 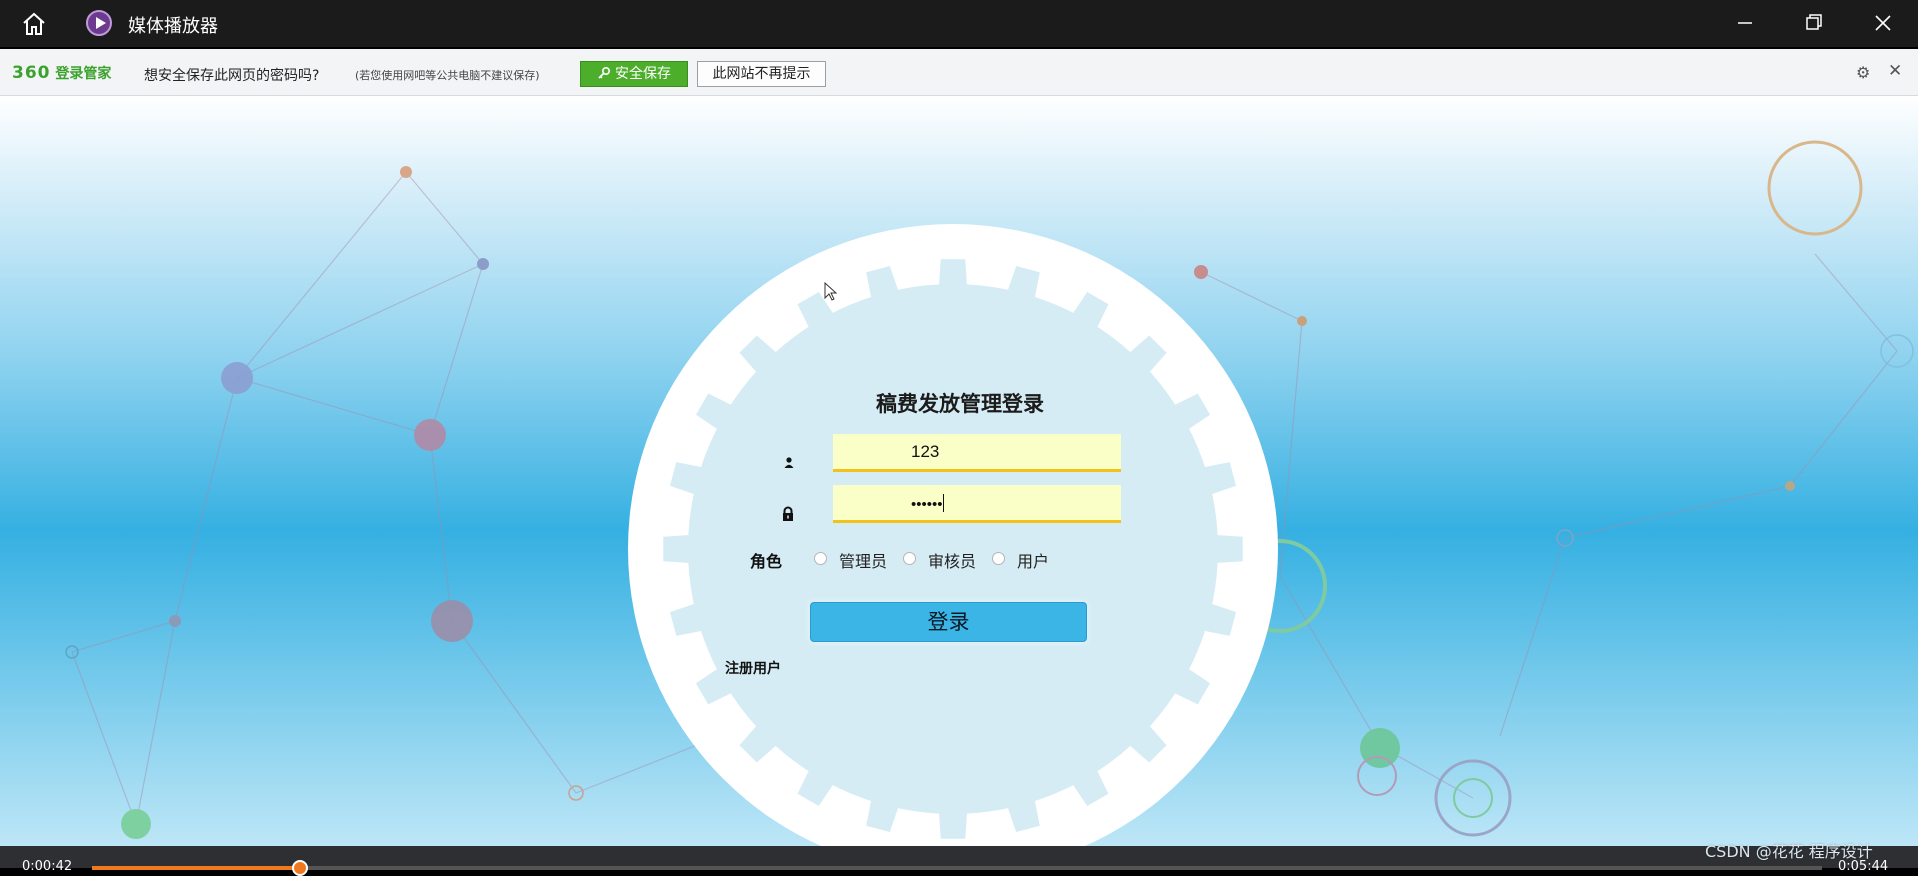 What do you see at coordinates (766, 561) in the screenshot?
I see `role-label: 角色` at bounding box center [766, 561].